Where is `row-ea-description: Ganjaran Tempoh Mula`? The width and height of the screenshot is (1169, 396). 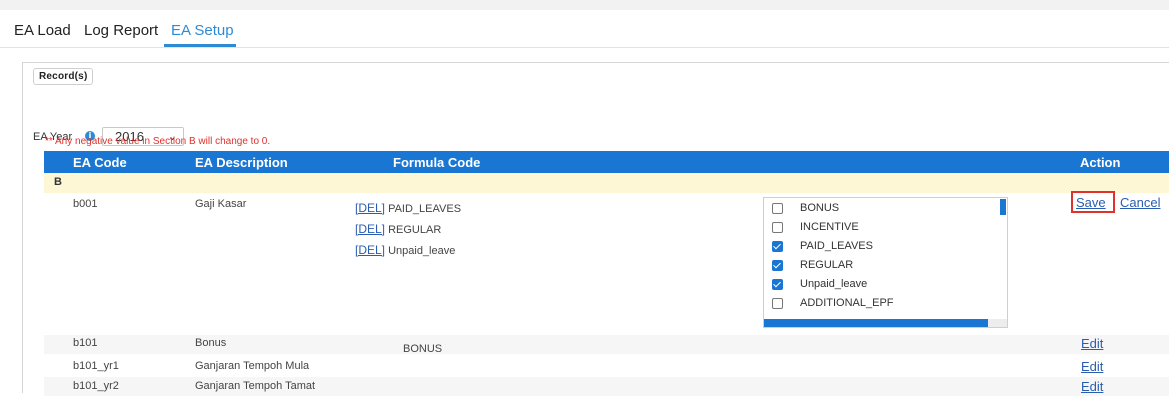
row-ea-description: Ganjaran Tempoh Mula is located at coordinates (252, 366).